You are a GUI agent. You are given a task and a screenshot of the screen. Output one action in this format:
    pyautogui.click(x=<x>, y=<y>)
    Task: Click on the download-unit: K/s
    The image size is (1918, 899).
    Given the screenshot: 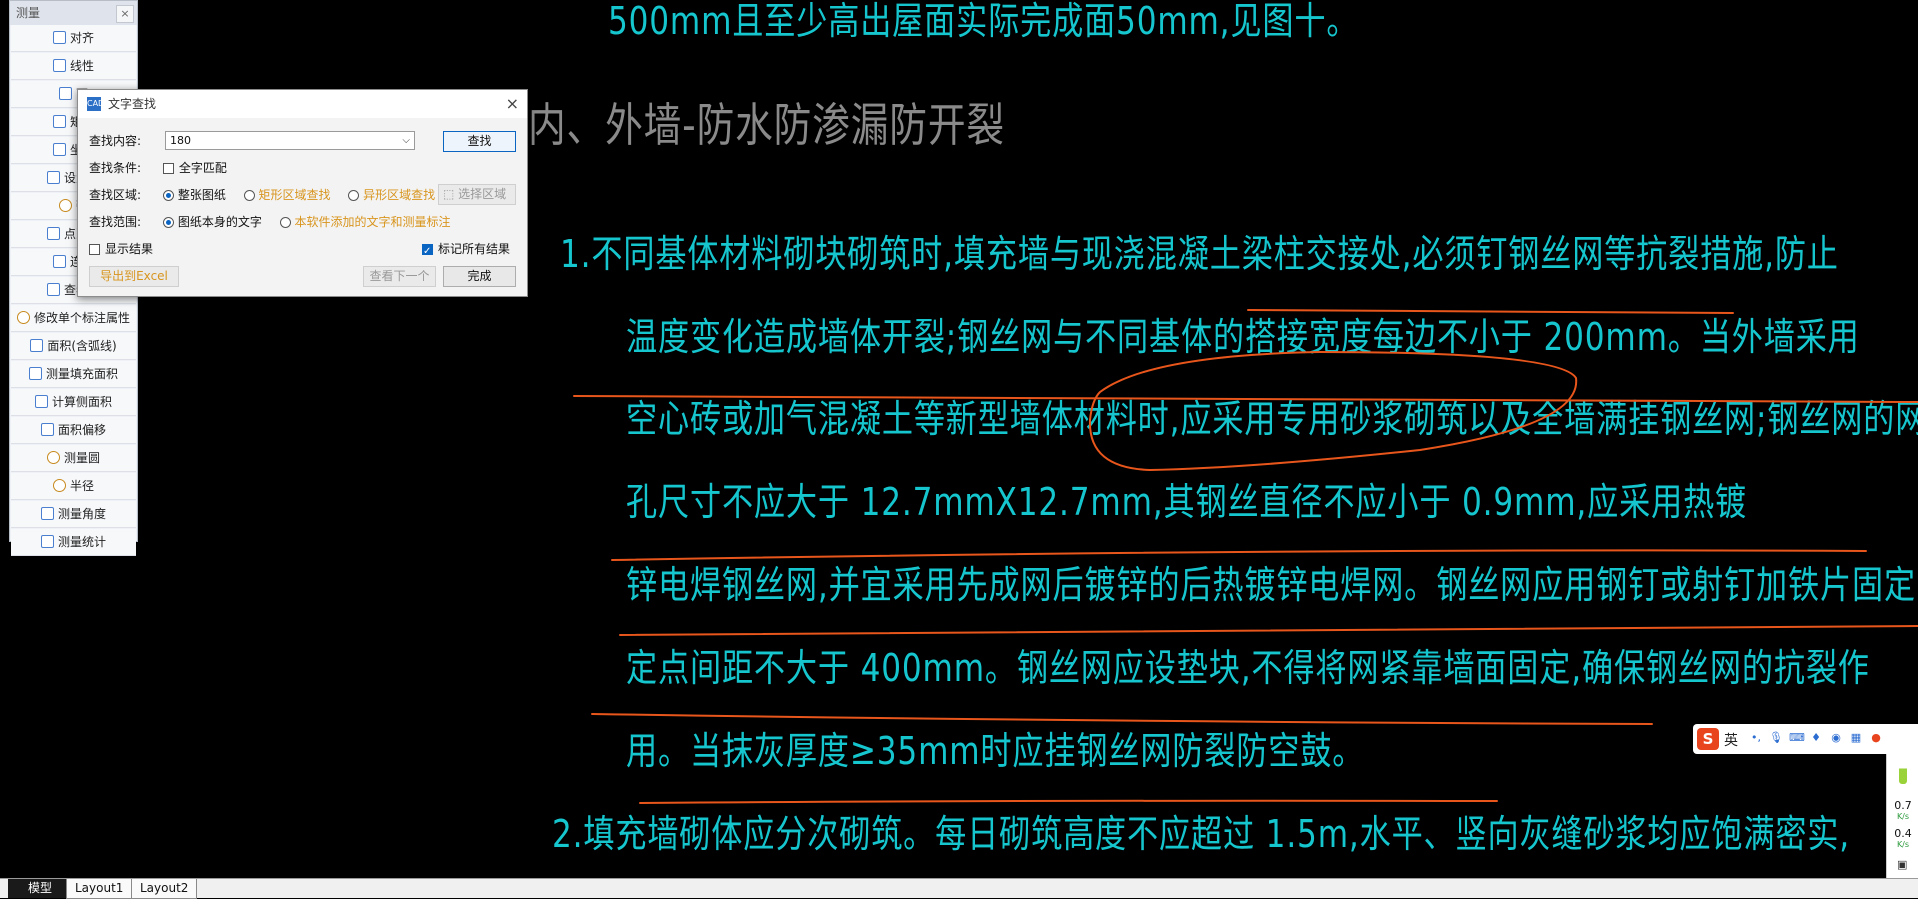 What is the action you would take?
    pyautogui.click(x=1903, y=844)
    